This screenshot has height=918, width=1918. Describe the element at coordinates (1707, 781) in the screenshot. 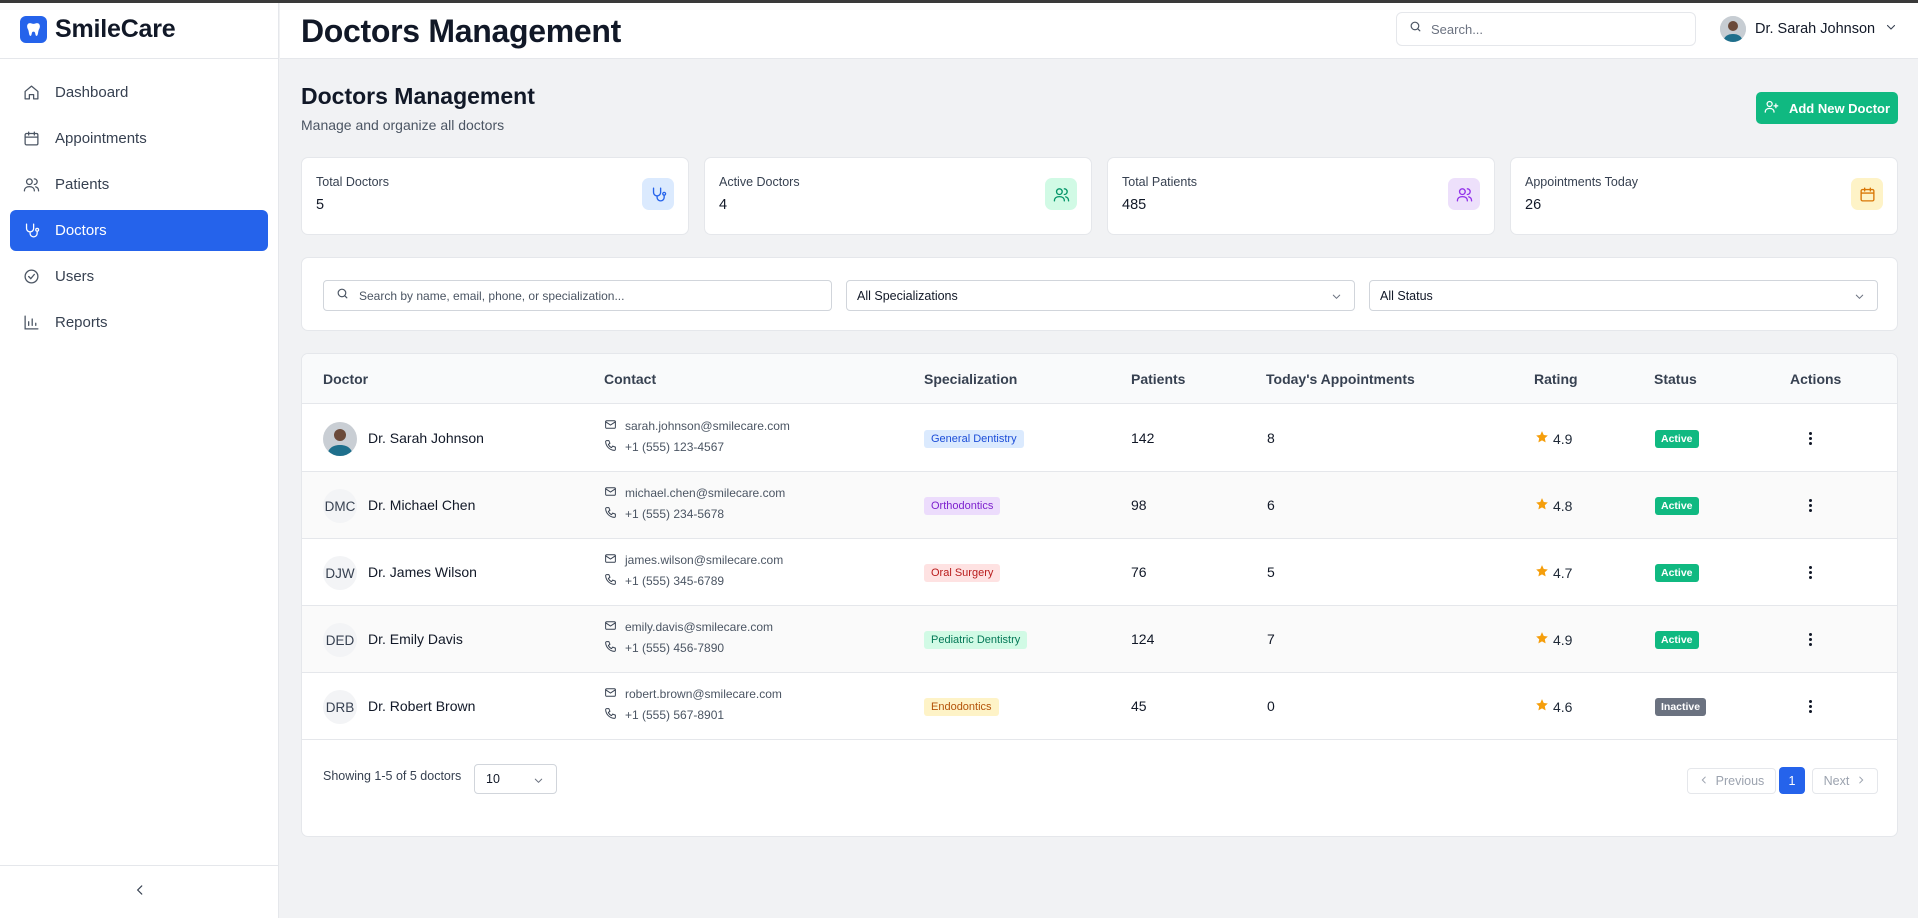

I see `chevron-left-icon` at that location.